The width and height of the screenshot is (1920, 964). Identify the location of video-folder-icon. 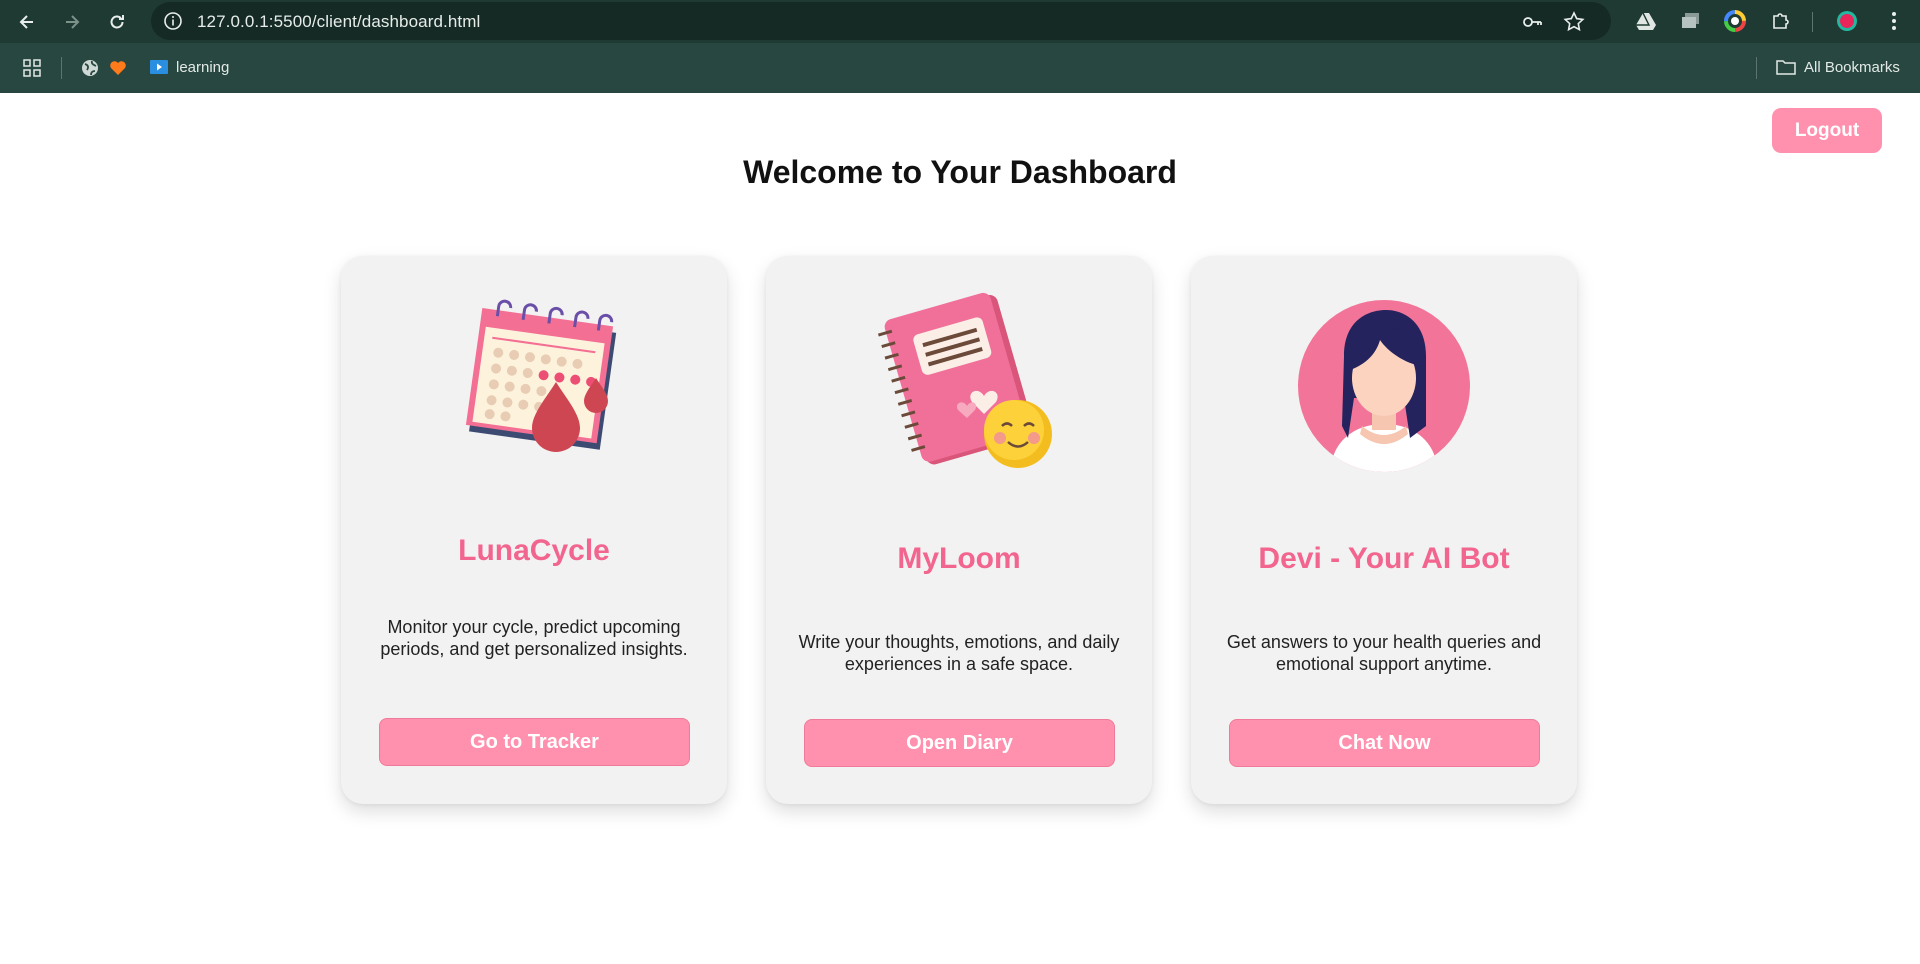
(159, 67).